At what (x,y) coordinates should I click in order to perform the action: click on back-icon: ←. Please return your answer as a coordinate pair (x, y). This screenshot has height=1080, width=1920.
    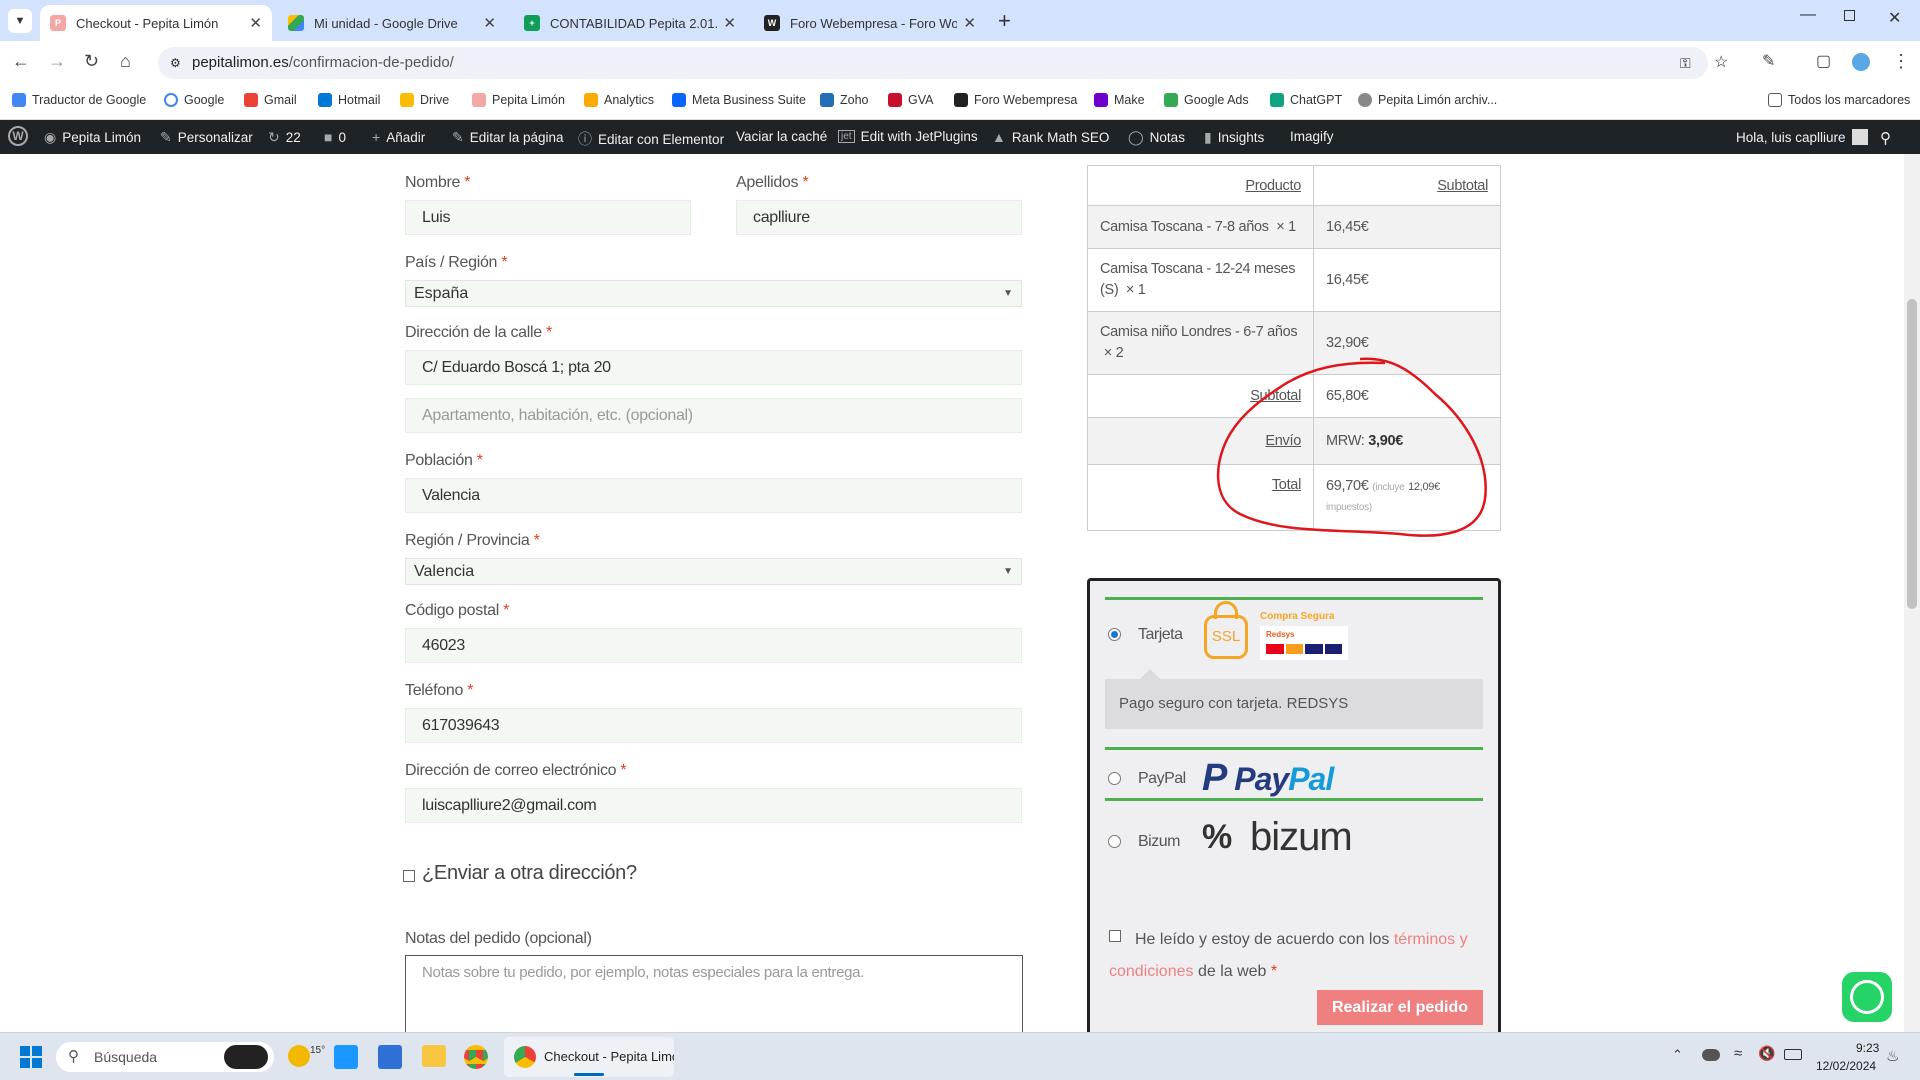
    Looking at the image, I should click on (21, 61).